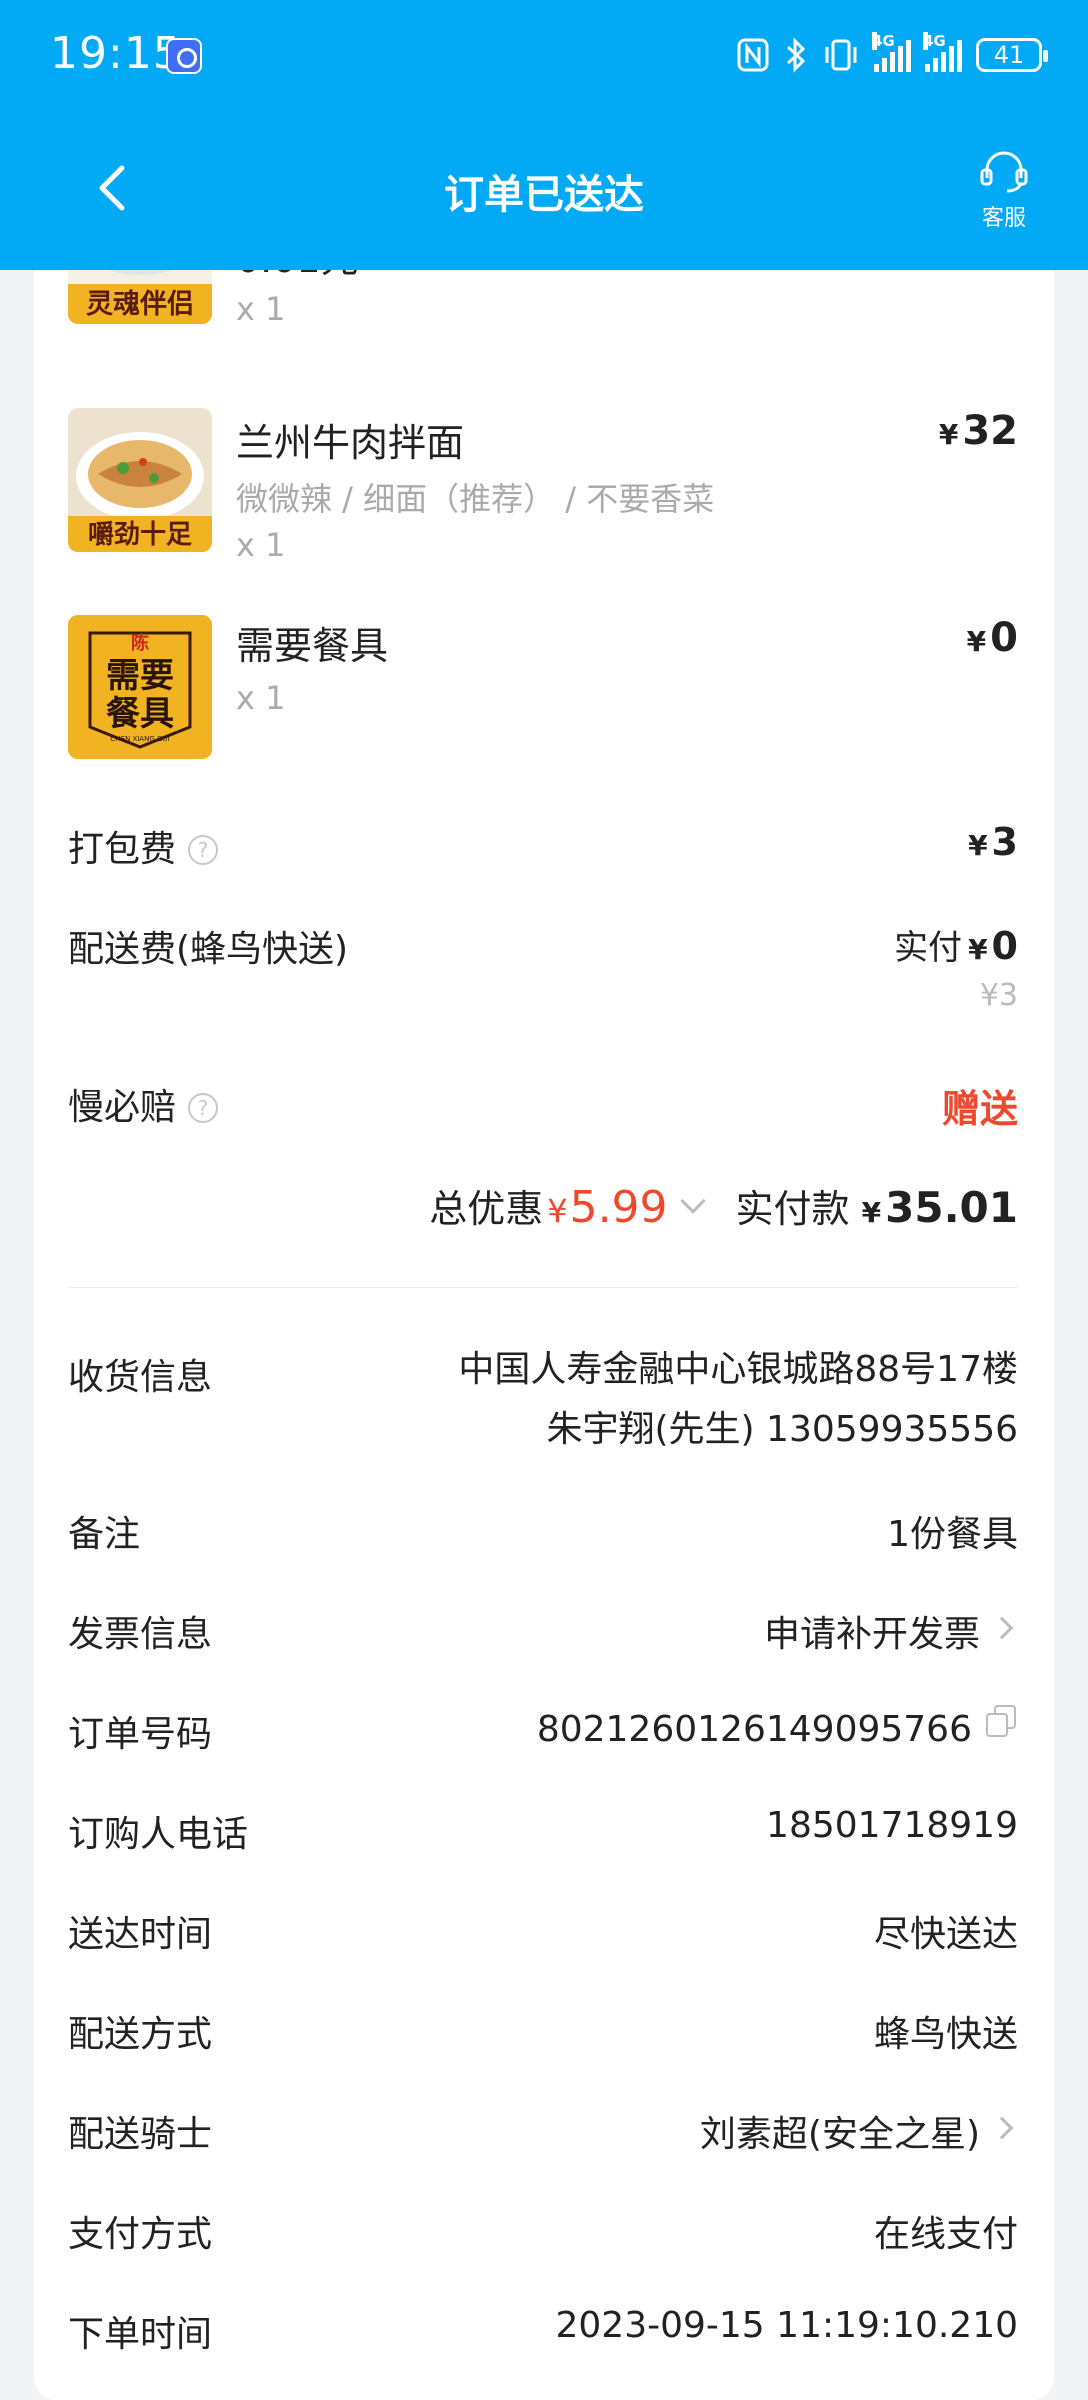 The width and height of the screenshot is (1088, 2400). What do you see at coordinates (738, 1369) in the screenshot?
I see `address-line: 中国人寿金融中心银城路88号17楼` at bounding box center [738, 1369].